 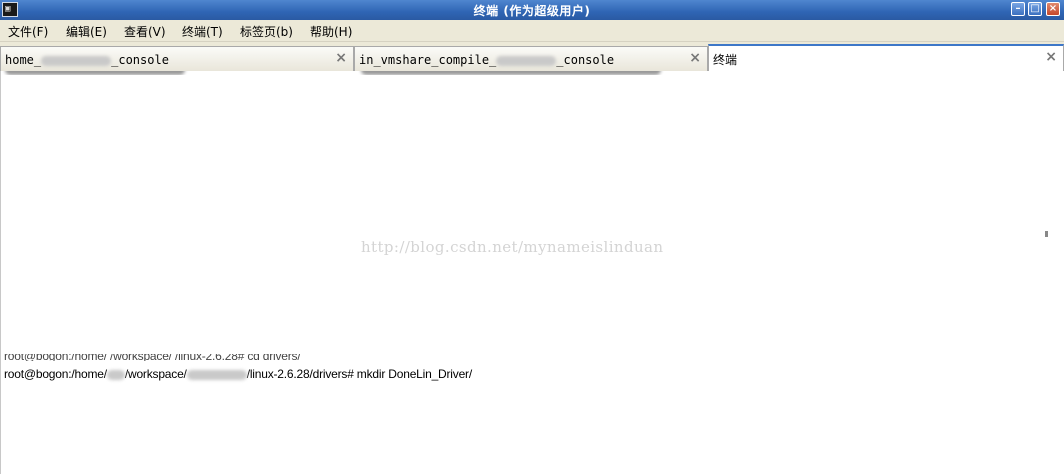 I want to click on prompt-segment: root@bogon:/home/, so click(x=55, y=374).